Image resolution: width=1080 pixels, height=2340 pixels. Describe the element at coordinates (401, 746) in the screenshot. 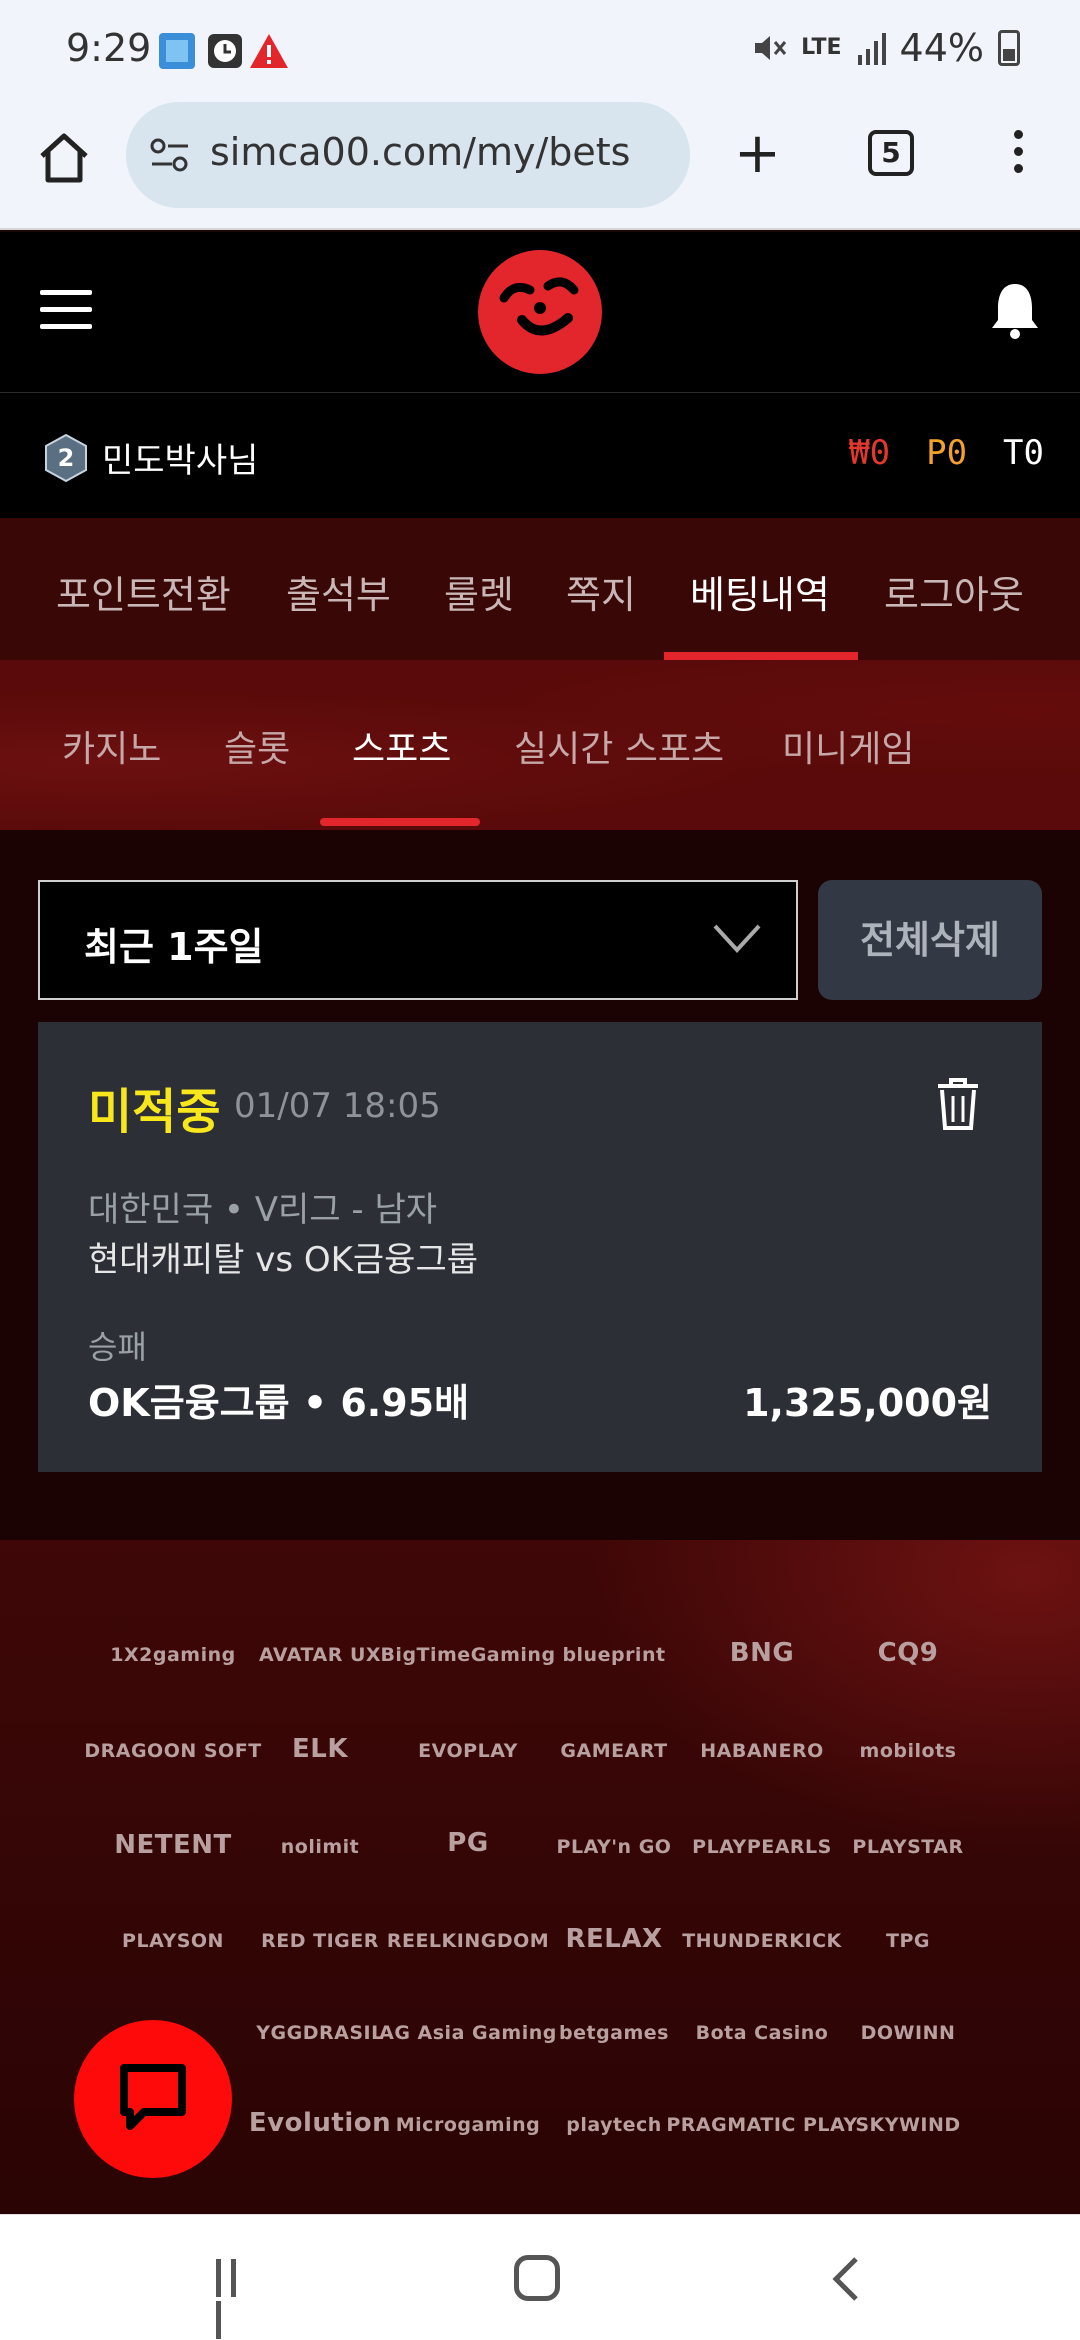

I see `tab-sports: 스포츠` at that location.